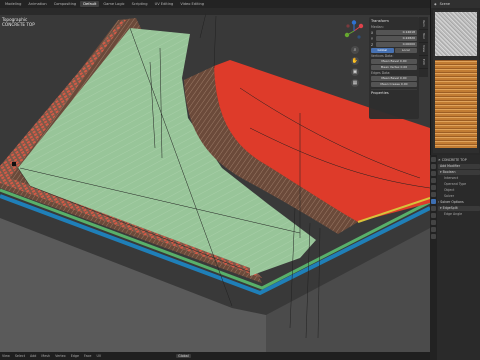 This screenshot has height=360, width=480. I want to click on median-y-row: Y 0.22820, so click(394, 38).